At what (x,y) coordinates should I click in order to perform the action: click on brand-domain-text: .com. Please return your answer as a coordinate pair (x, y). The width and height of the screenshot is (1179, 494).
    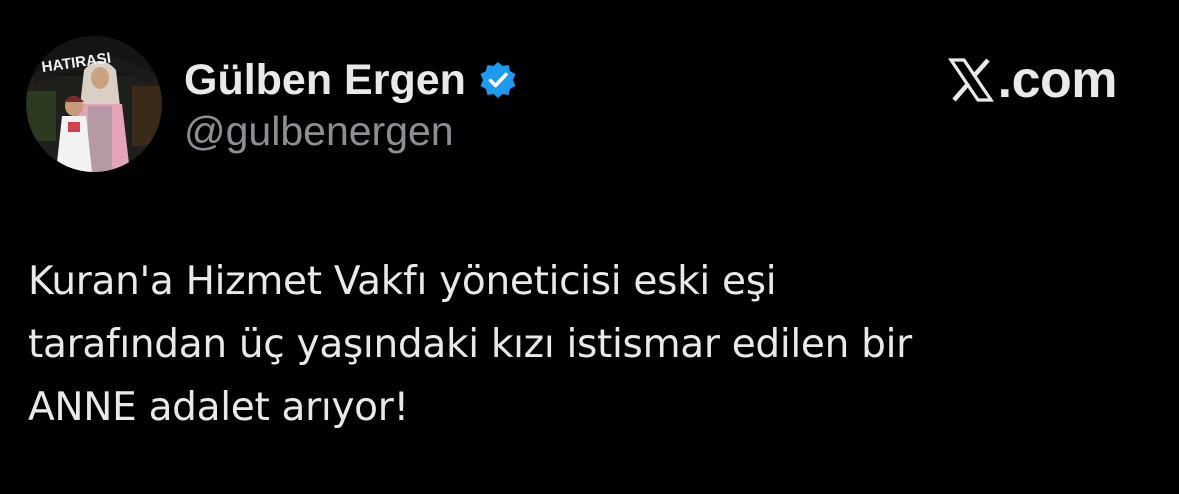
    Looking at the image, I should click on (1057, 80).